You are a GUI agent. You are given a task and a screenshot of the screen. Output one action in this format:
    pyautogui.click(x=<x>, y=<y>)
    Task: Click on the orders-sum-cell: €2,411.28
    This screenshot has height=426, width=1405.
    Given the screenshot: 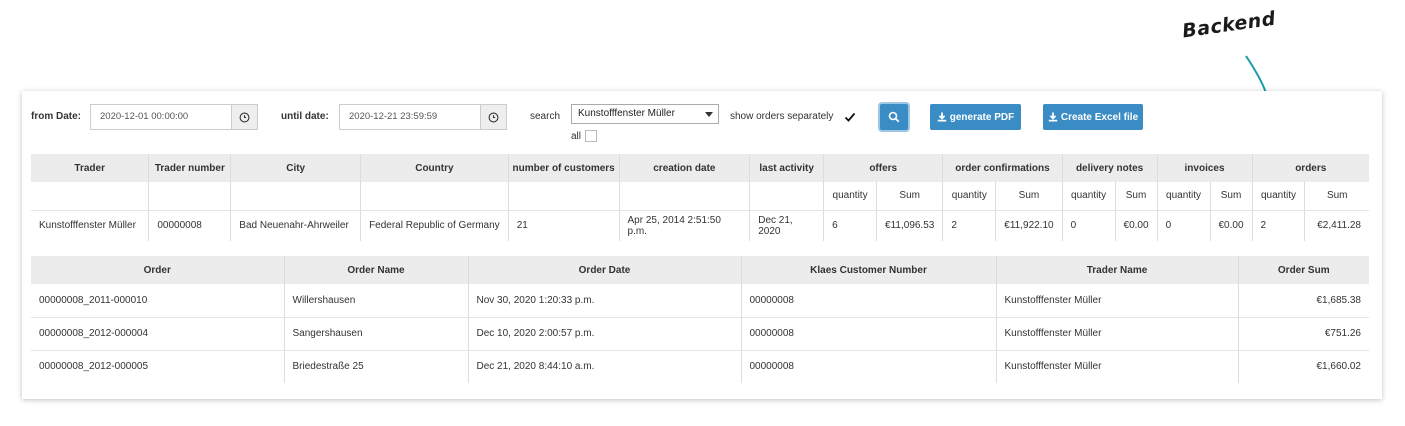 What is the action you would take?
    pyautogui.click(x=1339, y=226)
    